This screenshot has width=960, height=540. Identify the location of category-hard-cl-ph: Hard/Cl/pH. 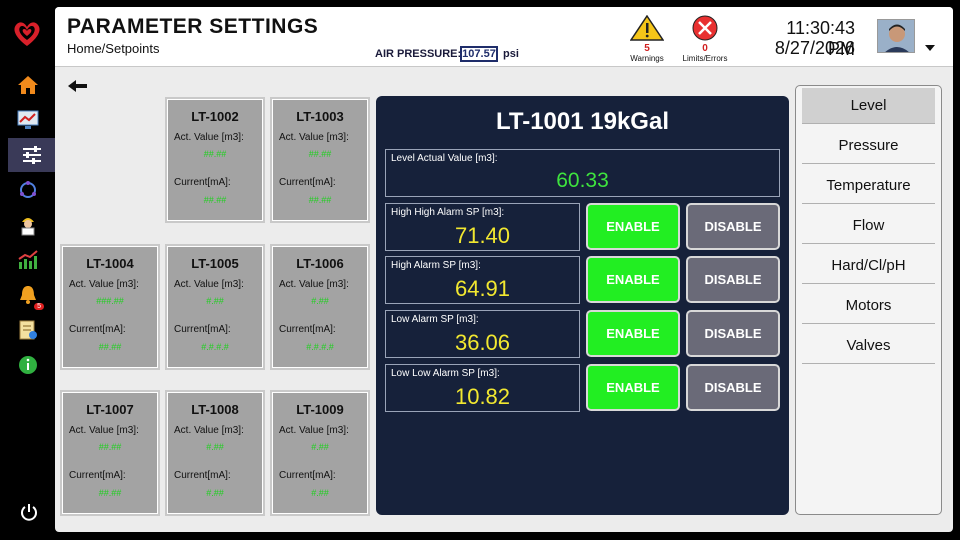
(868, 266).